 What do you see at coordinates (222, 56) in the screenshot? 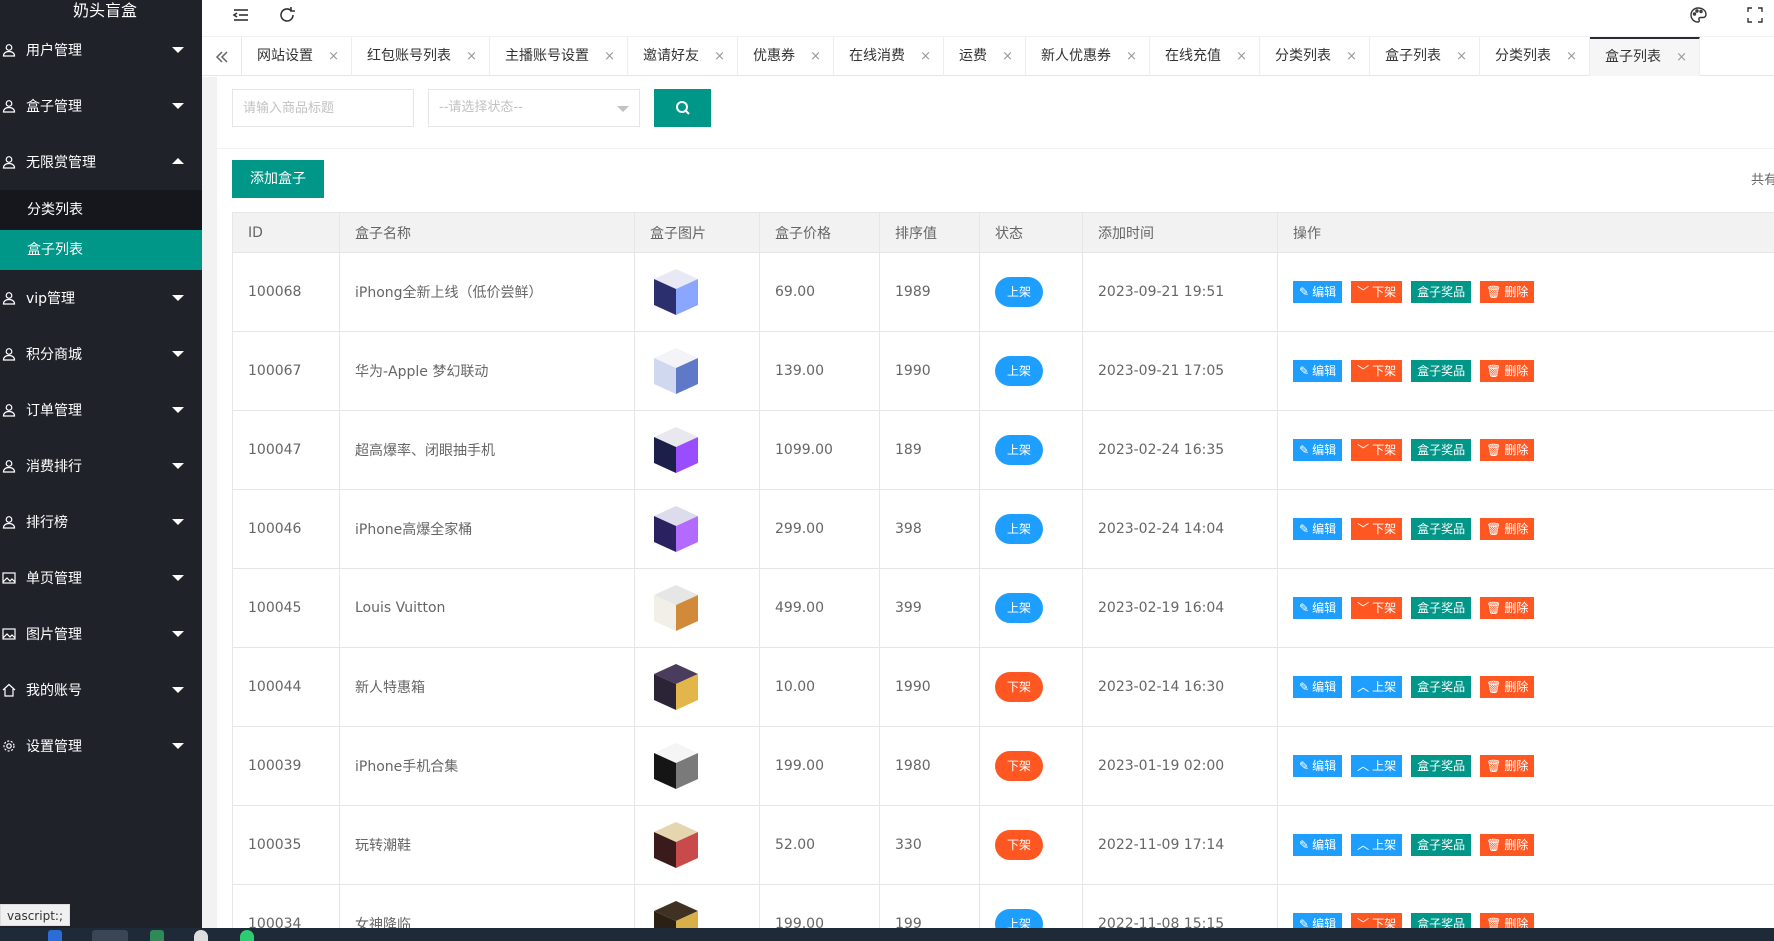
I see `tabs-scroll-left-icon` at bounding box center [222, 56].